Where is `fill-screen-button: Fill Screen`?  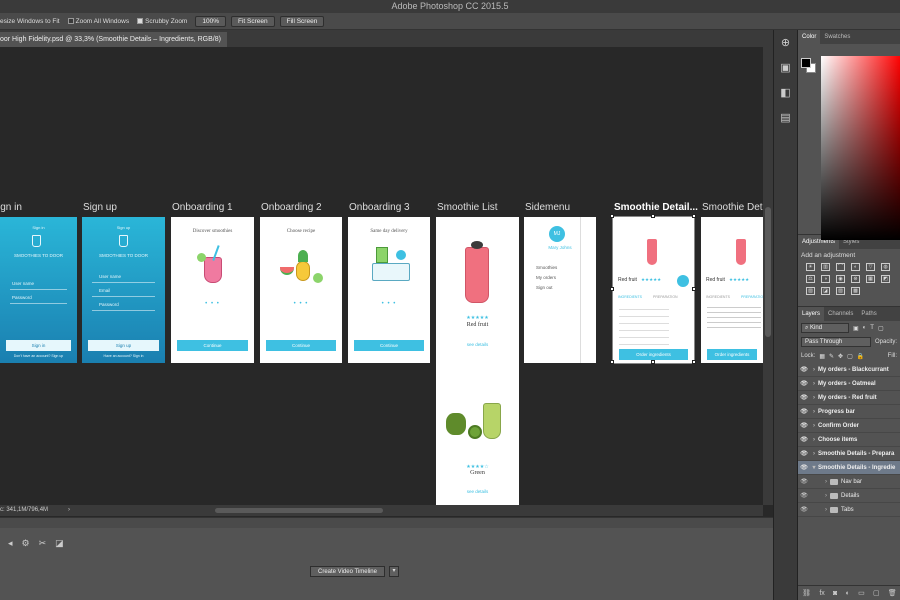
fill-screen-button: Fill Screen is located at coordinates (302, 21).